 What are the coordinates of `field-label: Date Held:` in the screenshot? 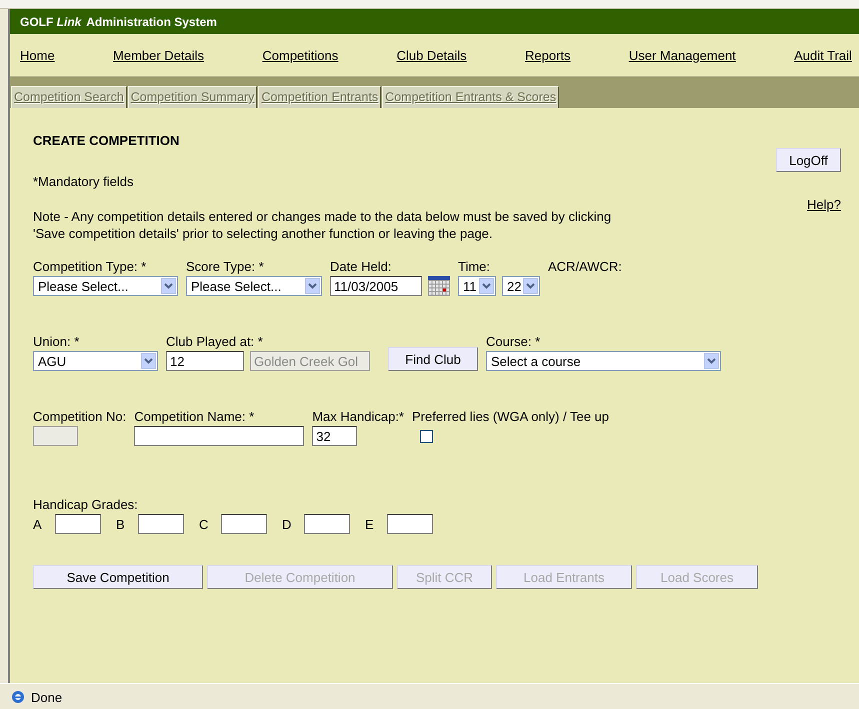 It's located at (361, 266).